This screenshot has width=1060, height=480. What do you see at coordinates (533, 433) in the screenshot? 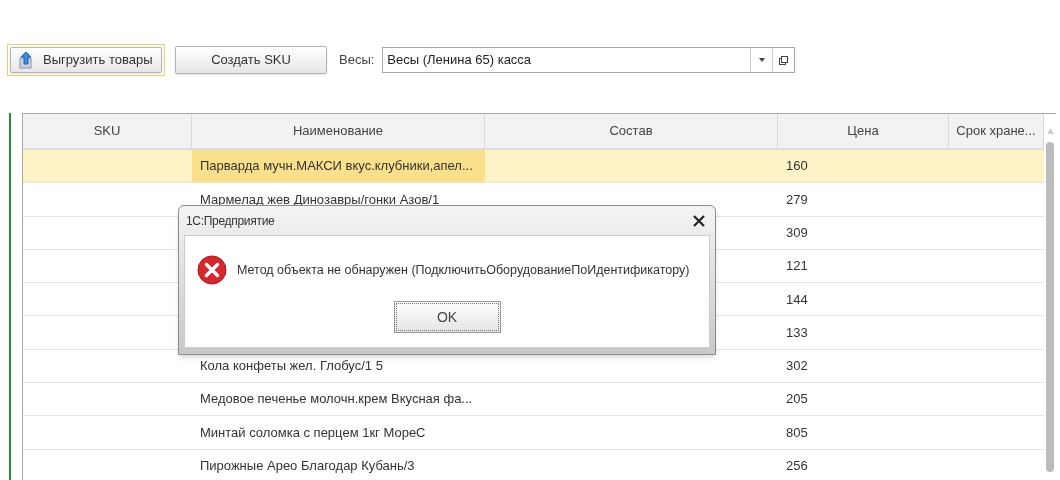
I see `table-row: Минтай соломка с перцем 1кг МореС 805` at bounding box center [533, 433].